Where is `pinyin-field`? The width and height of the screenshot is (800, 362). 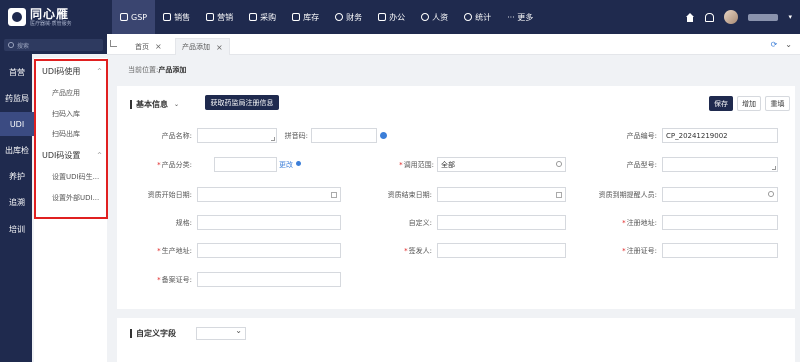 pinyin-field is located at coordinates (344, 135).